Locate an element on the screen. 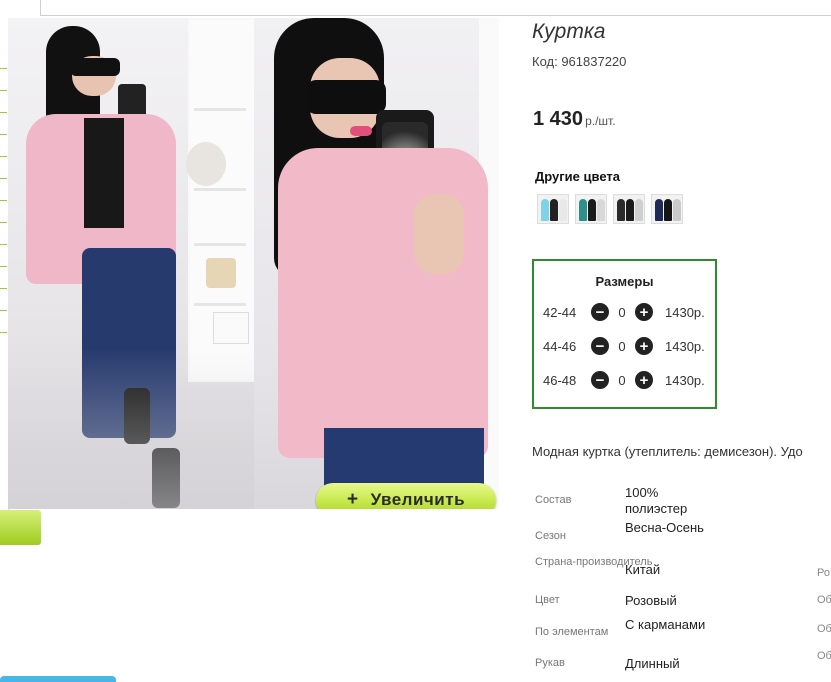 This screenshot has height=682, width=831. property-key: Сезон is located at coordinates (550, 536).